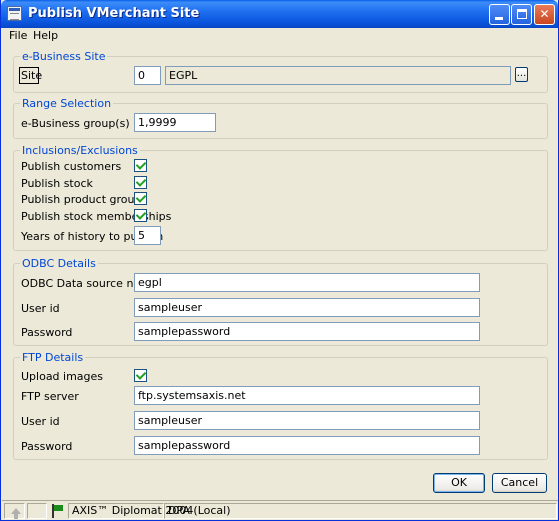 The width and height of the screenshot is (559, 521). What do you see at coordinates (499, 14) in the screenshot?
I see `minimize-button` at bounding box center [499, 14].